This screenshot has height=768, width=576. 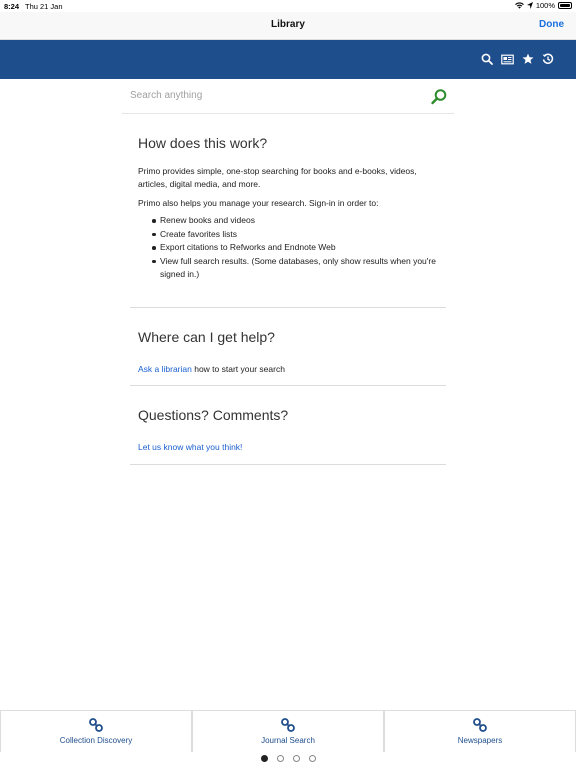 What do you see at coordinates (190, 447) in the screenshot?
I see `feedback-link: Let us know what you think!` at bounding box center [190, 447].